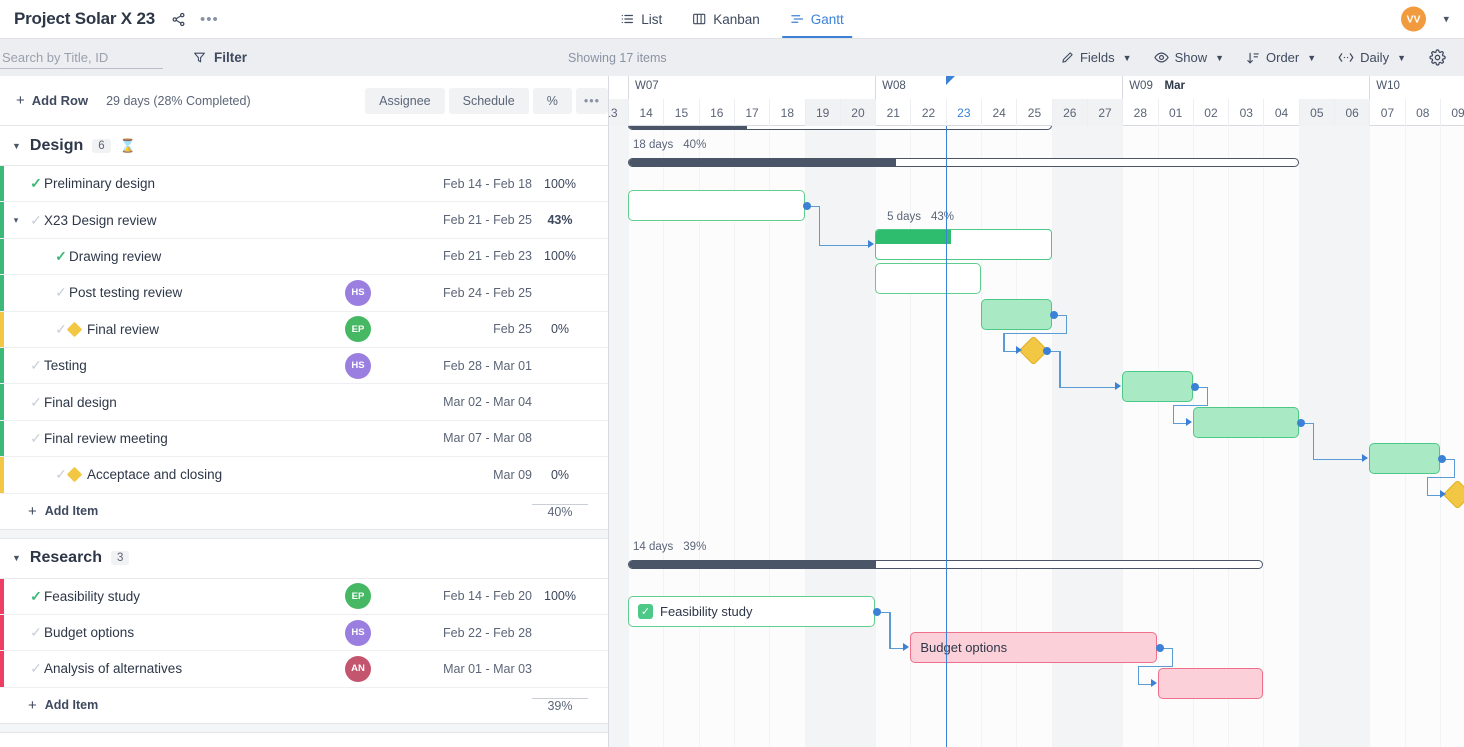 This screenshot has height=747, width=1464. Describe the element at coordinates (71, 511) in the screenshot. I see `add-item-label: Add Item` at that location.